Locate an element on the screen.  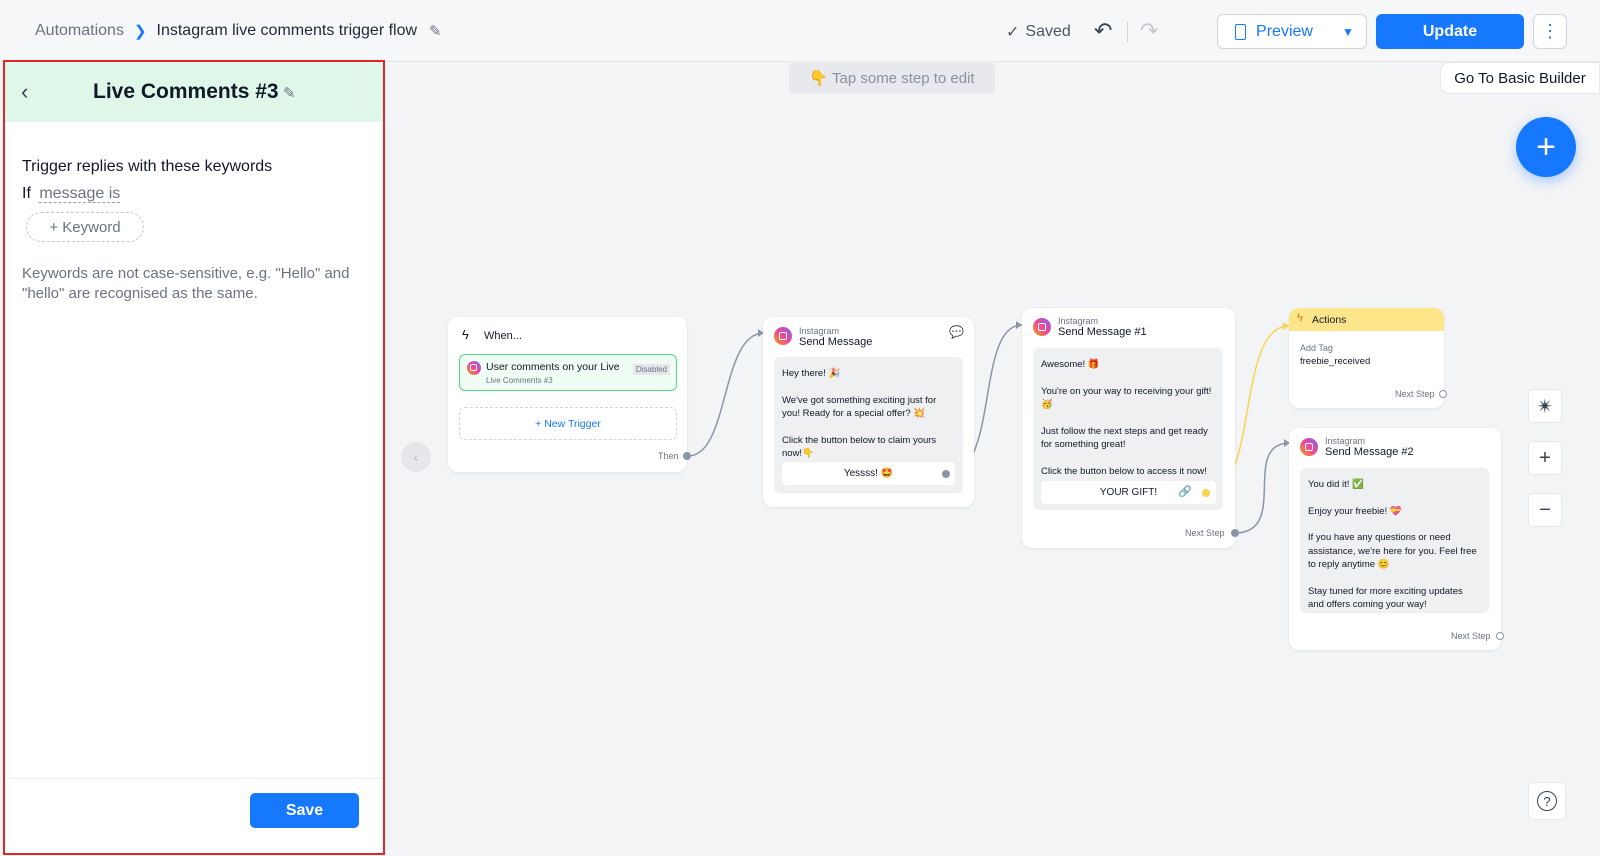
trigger-keywords-label: Trigger replies with these keywords is located at coordinates (147, 166).